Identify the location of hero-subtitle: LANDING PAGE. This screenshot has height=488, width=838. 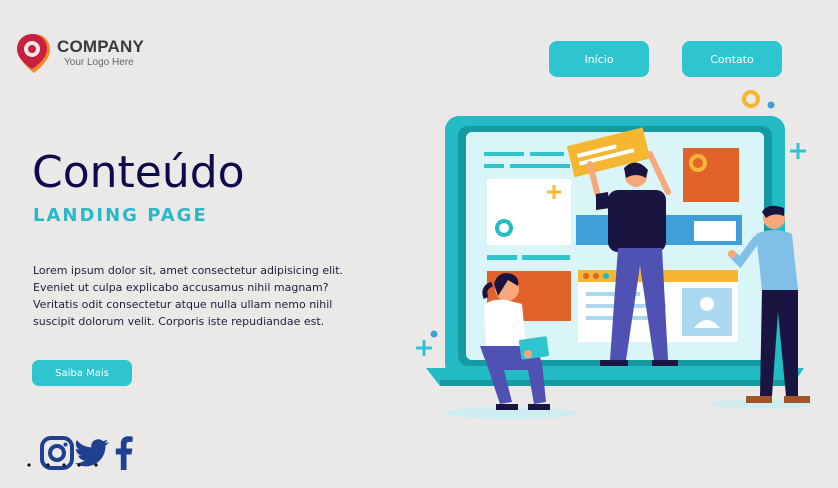
(120, 215).